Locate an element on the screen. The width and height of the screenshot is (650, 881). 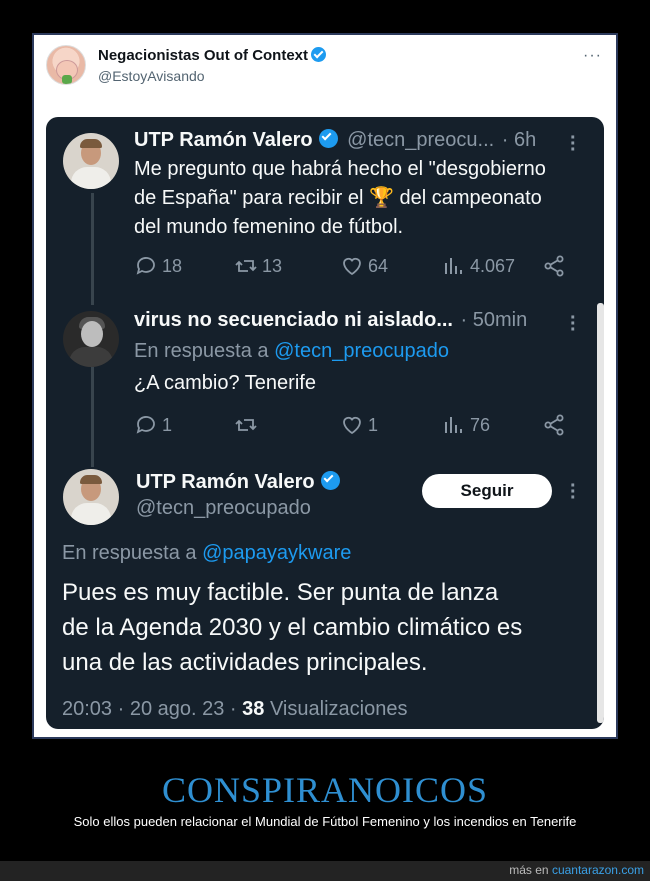
views-count: 38 is located at coordinates (253, 709).